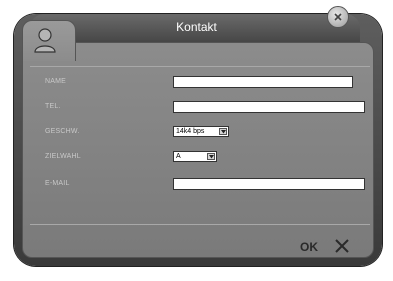 The width and height of the screenshot is (393, 281). I want to click on speed-select: 14k4 bps, so click(201, 131).